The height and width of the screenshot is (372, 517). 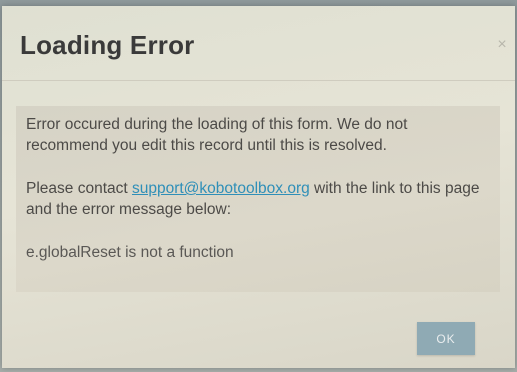 What do you see at coordinates (394, 188) in the screenshot?
I see `contact-suffix: with the link to this page` at bounding box center [394, 188].